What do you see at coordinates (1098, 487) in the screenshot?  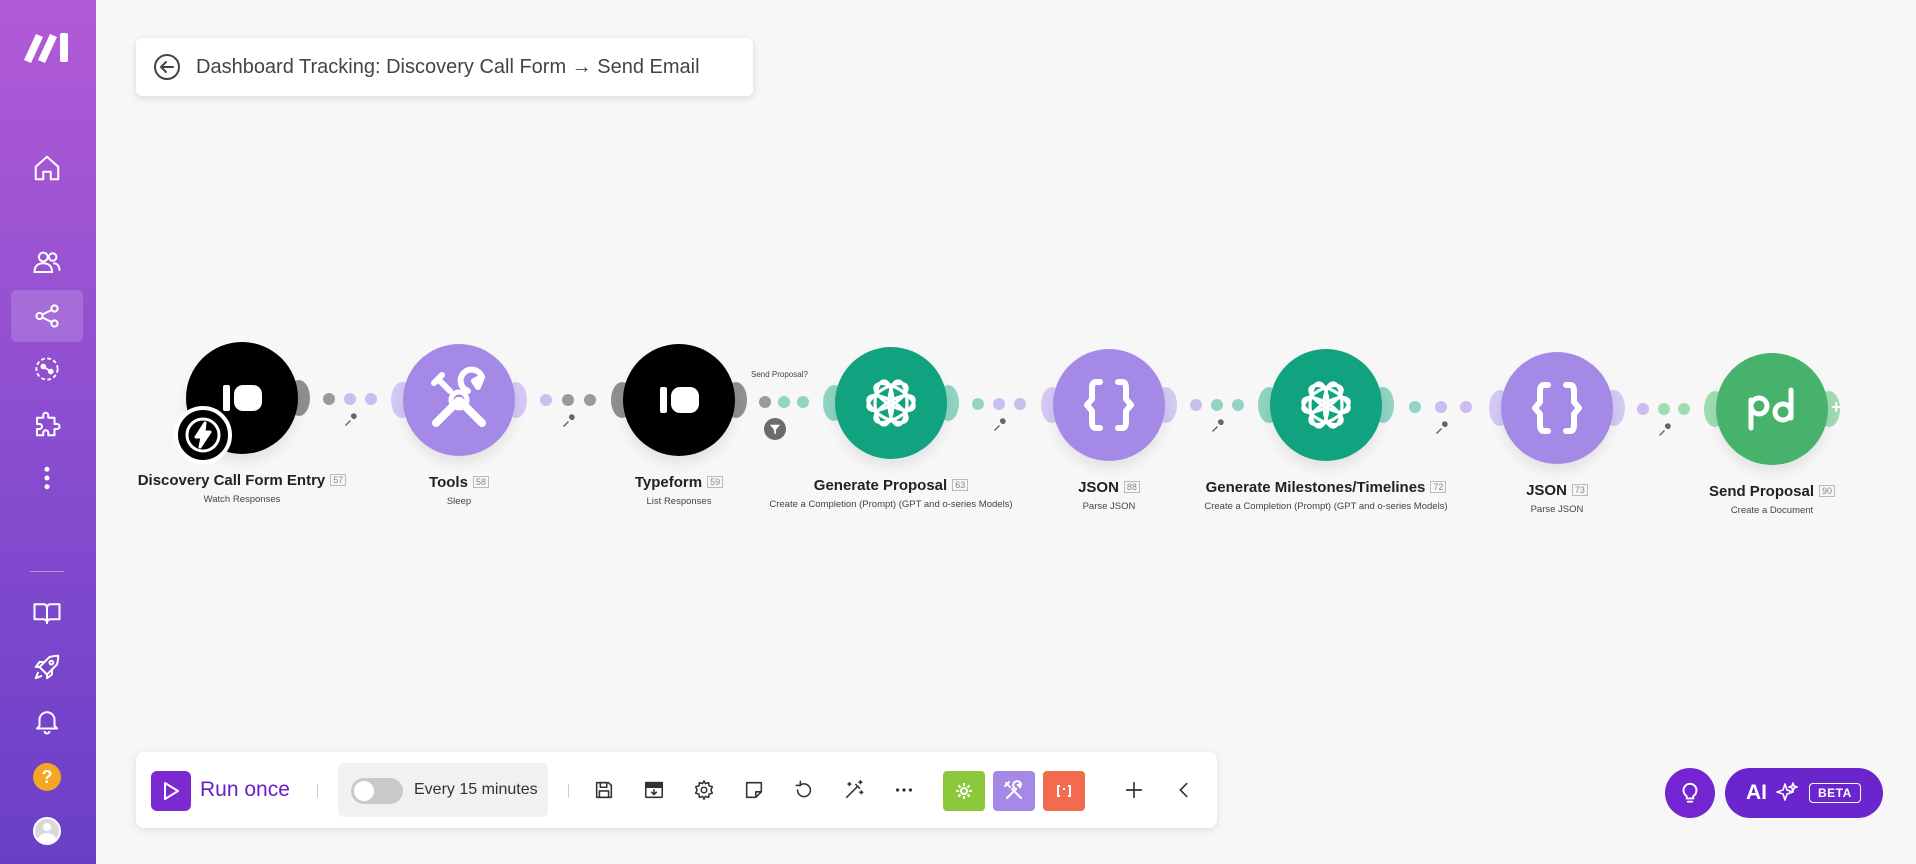 I see `module-name-text: JSON` at bounding box center [1098, 487].